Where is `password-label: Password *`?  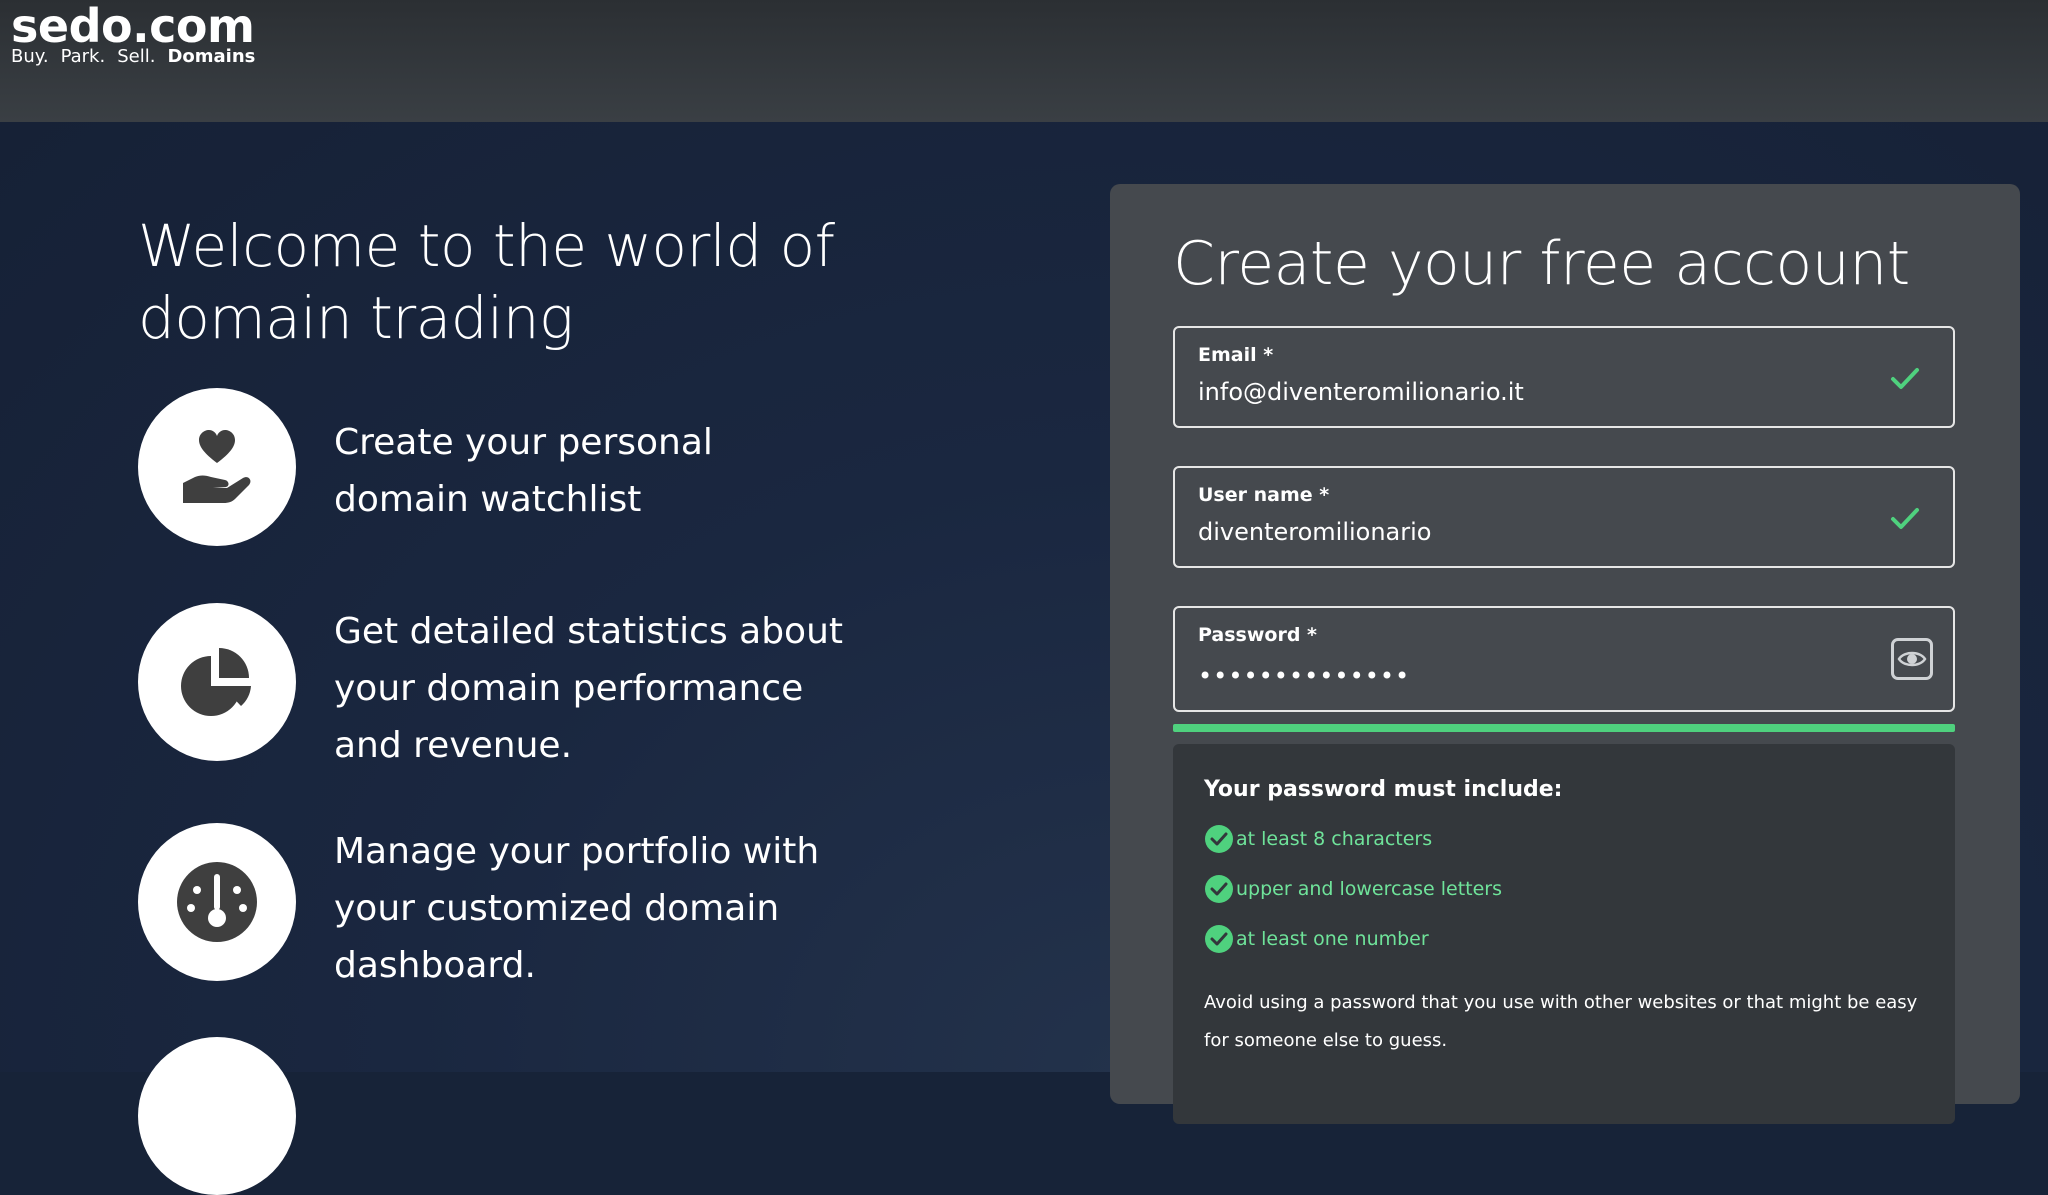 password-label: Password * is located at coordinates (1257, 635).